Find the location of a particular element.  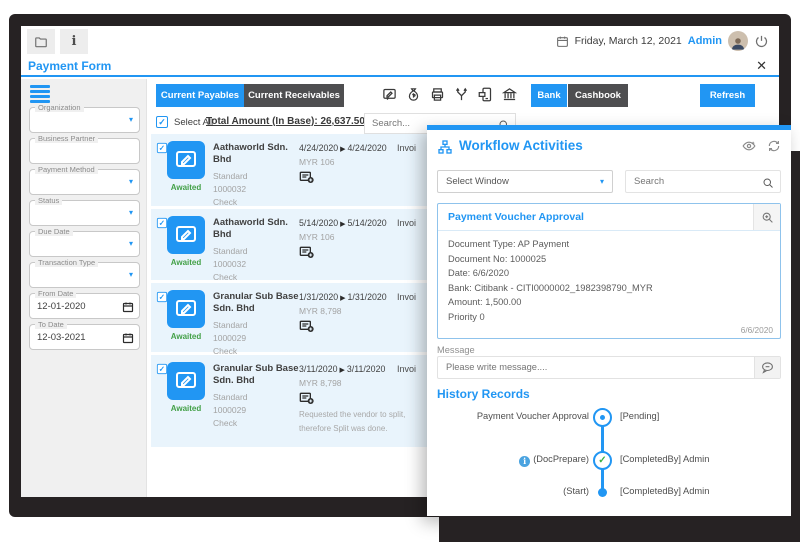

row-dates: 1/31/2020 ▶ 1/31/2020 is located at coordinates (343, 297).